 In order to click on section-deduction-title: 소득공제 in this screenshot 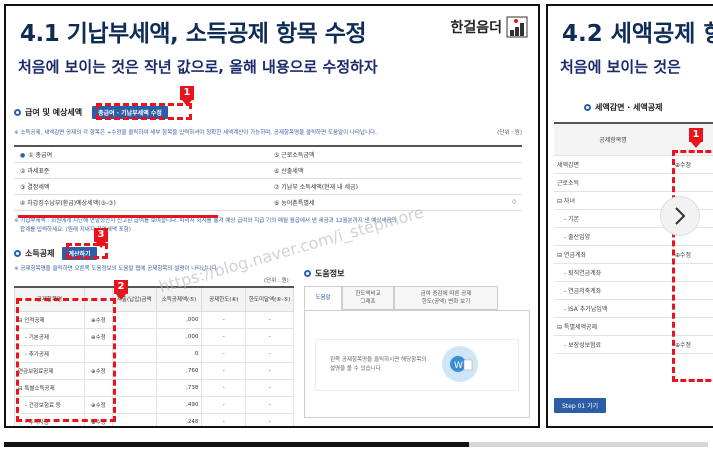, I will do `click(40, 253)`.